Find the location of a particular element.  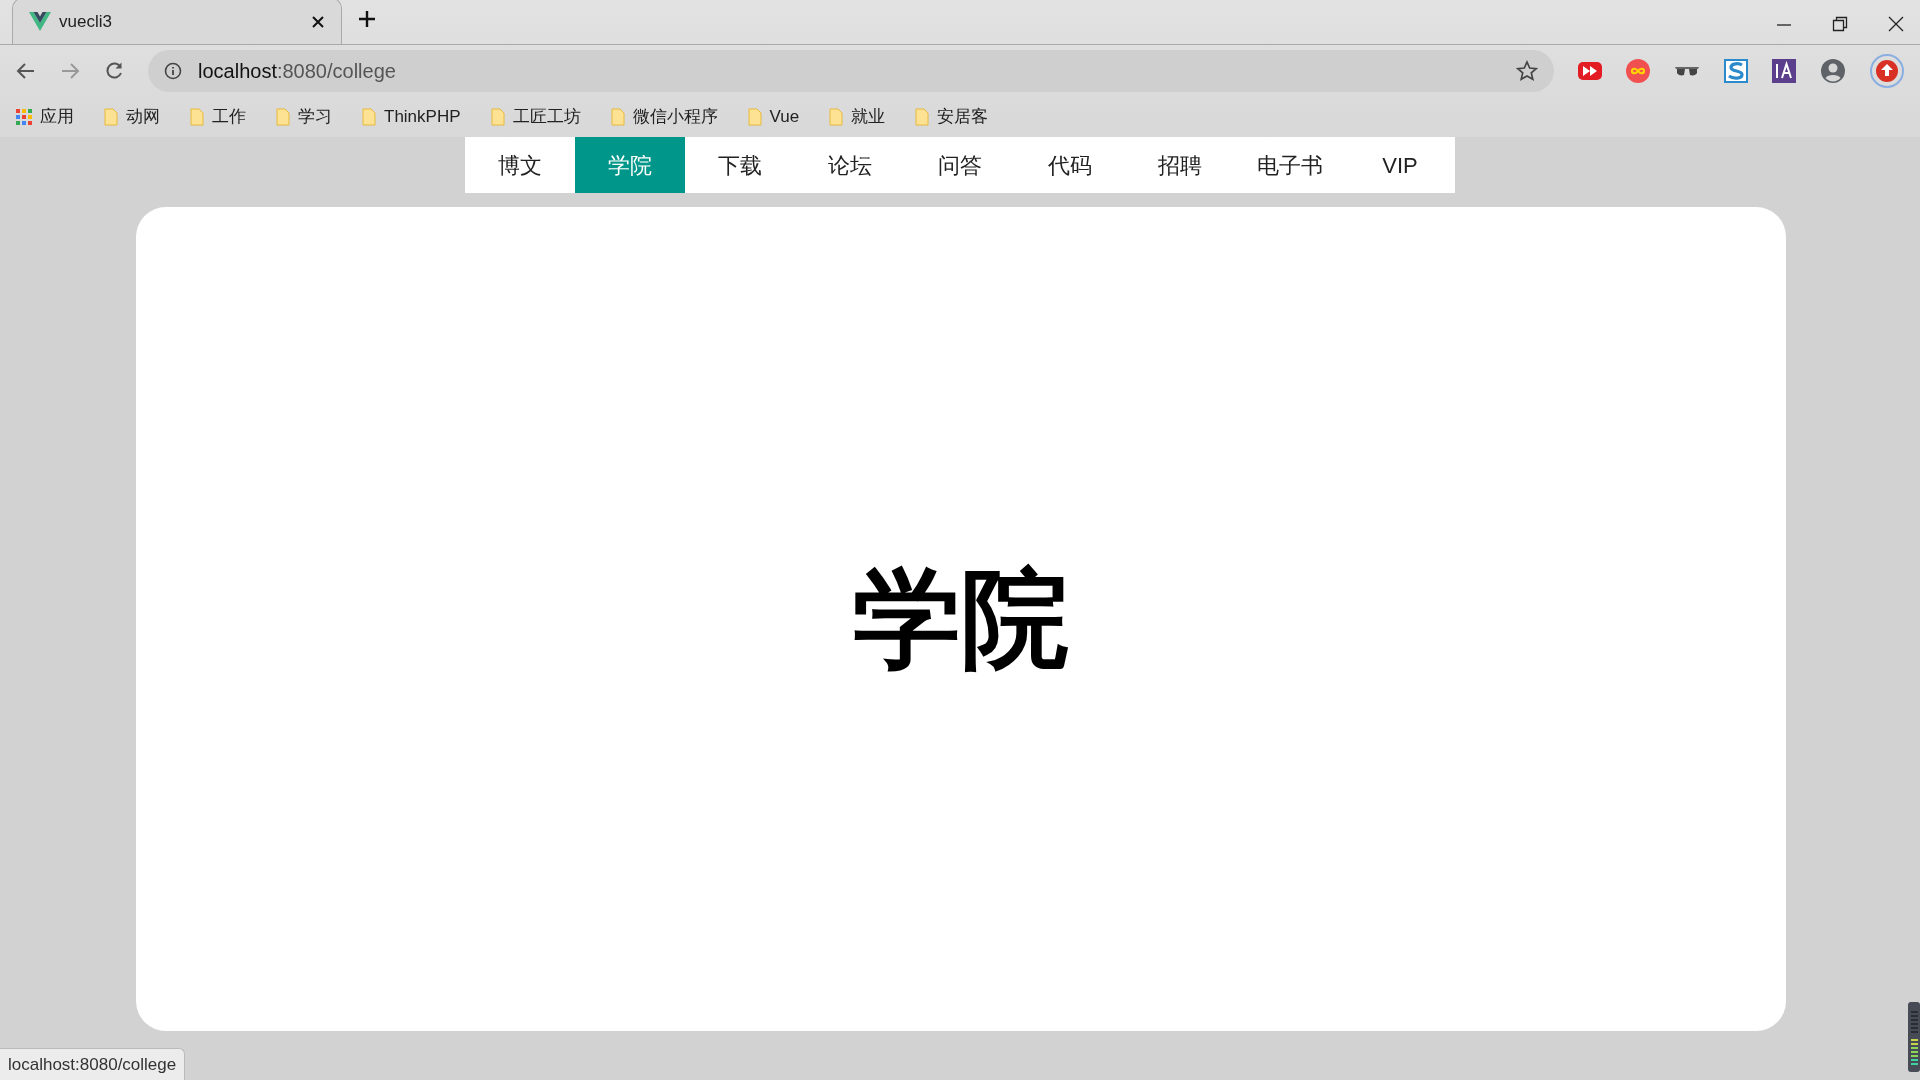

upload-icon is located at coordinates (1887, 71).